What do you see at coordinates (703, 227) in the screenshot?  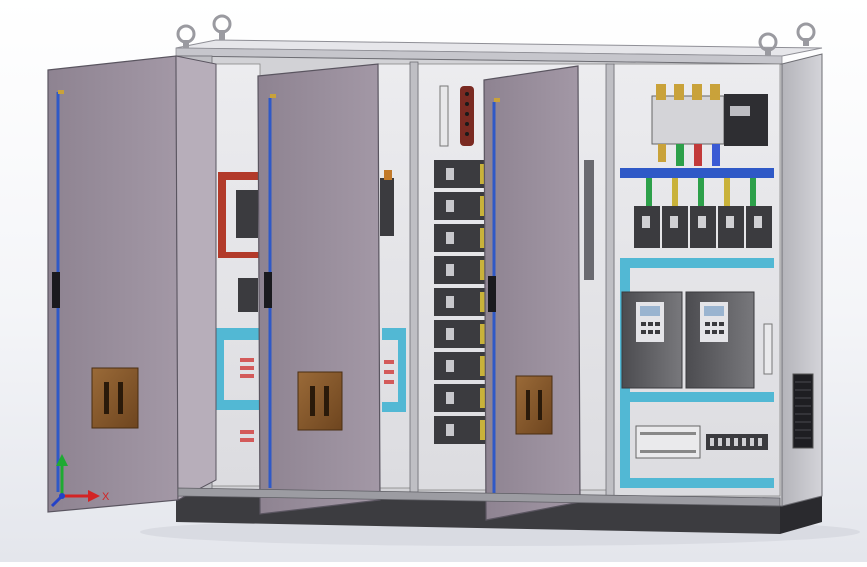 I see `branch-breaker-row` at bounding box center [703, 227].